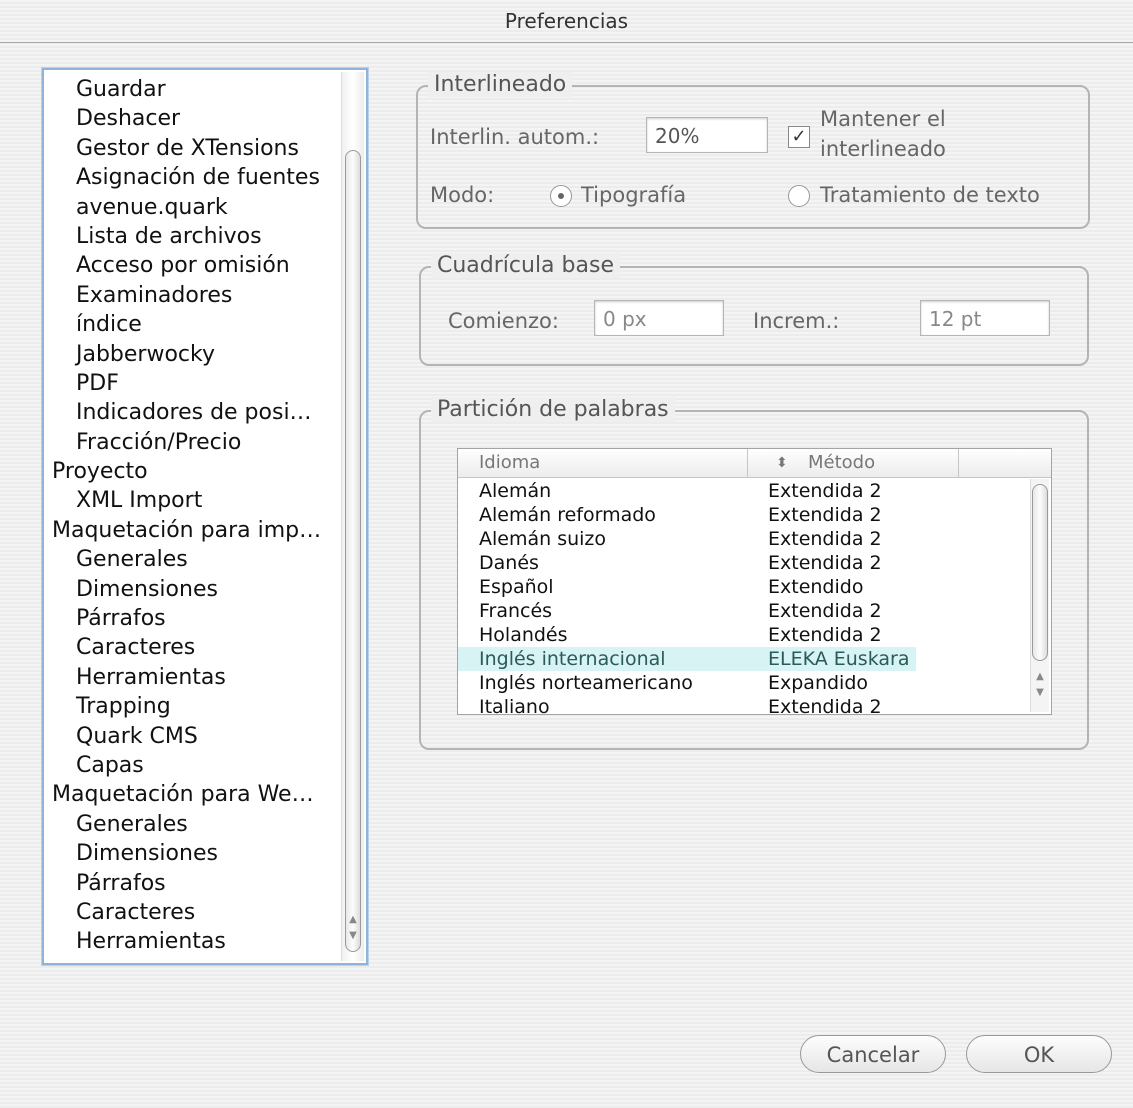  What do you see at coordinates (883, 149) in the screenshot?
I see `maintain-leading-label-2: interlineado` at bounding box center [883, 149].